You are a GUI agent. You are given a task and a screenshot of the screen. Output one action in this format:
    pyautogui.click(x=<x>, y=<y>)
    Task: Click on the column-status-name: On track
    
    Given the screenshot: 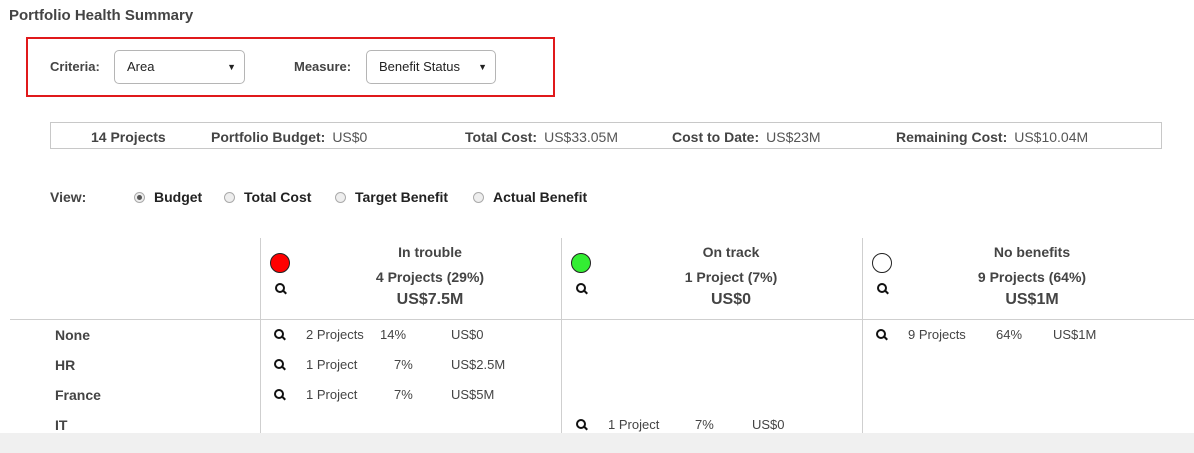 What is the action you would take?
    pyautogui.click(x=731, y=252)
    